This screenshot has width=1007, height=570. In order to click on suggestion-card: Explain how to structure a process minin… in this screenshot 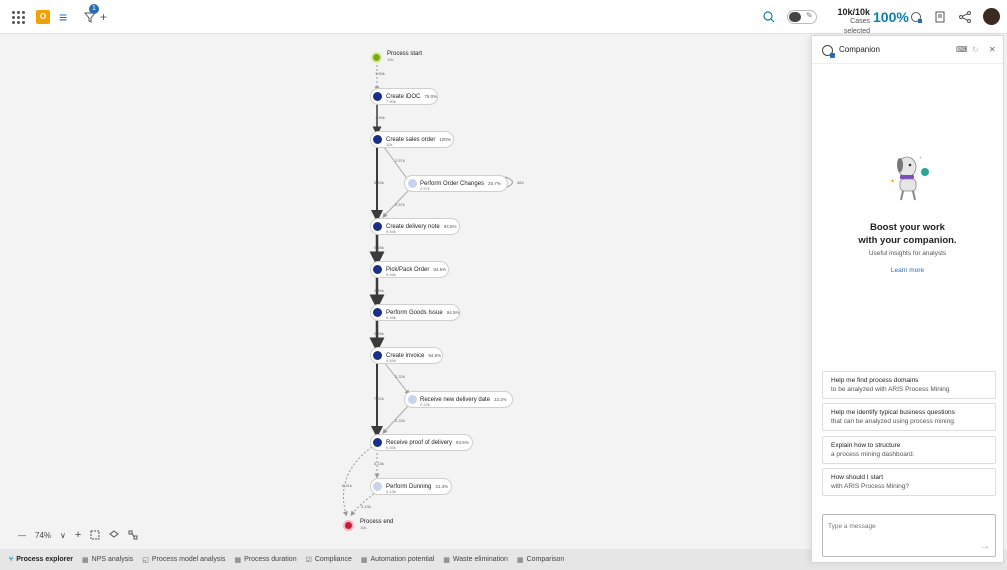, I will do `click(909, 450)`.